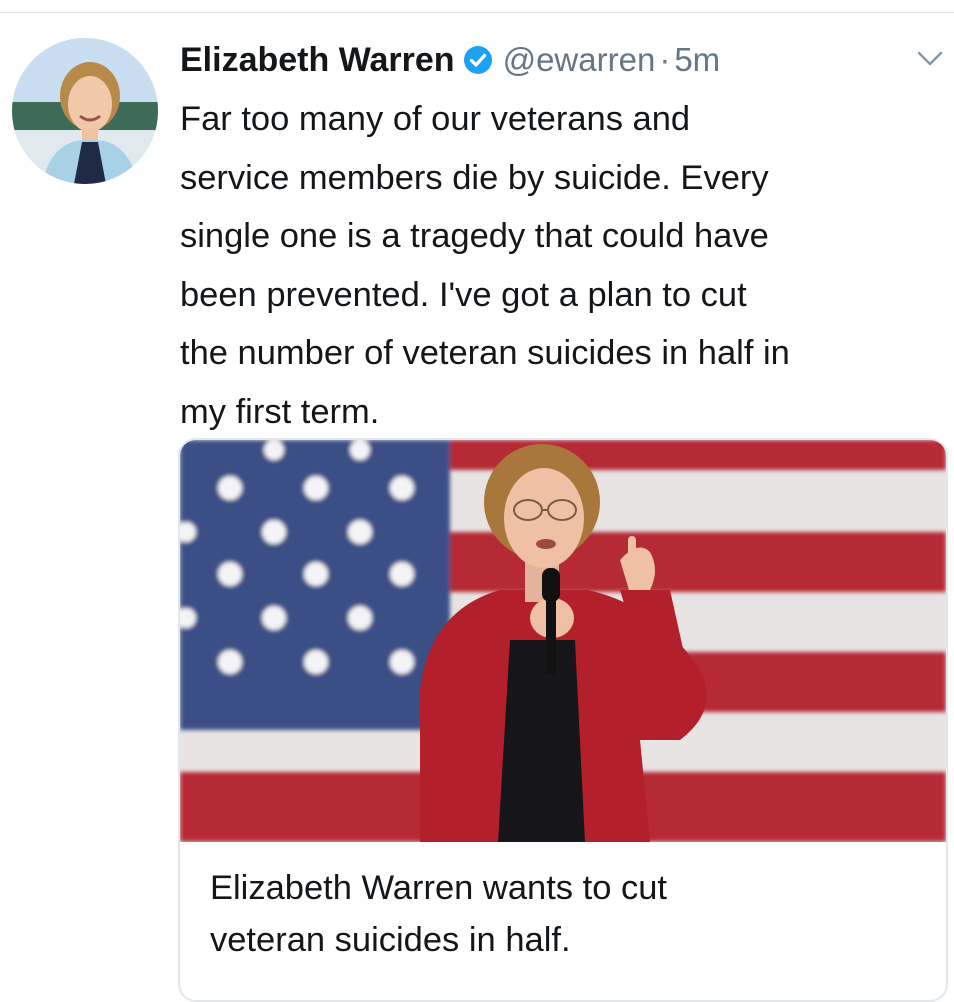 The image size is (954, 1002). Describe the element at coordinates (697, 60) in the screenshot. I see `timestamp: 5m` at that location.